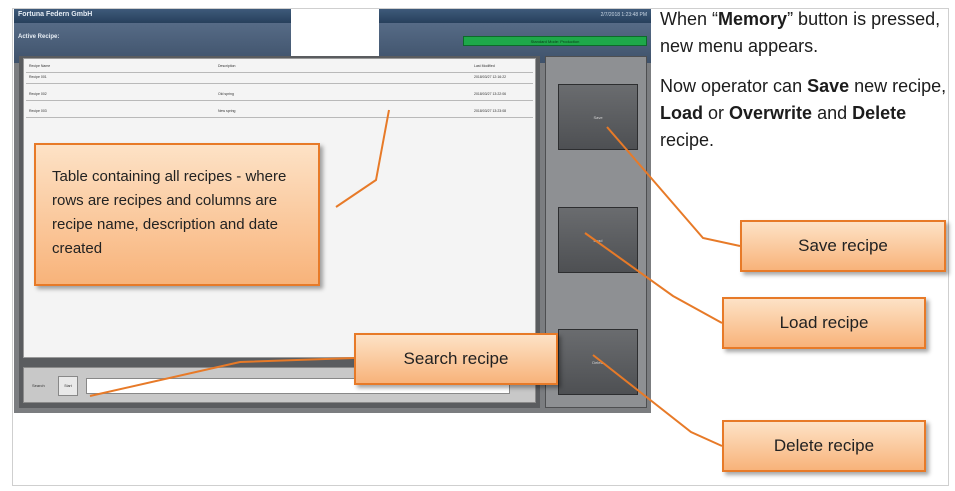 The width and height of the screenshot is (955, 491). Describe the element at coordinates (824, 323) in the screenshot. I see `callout-load: Load recipe` at that location.